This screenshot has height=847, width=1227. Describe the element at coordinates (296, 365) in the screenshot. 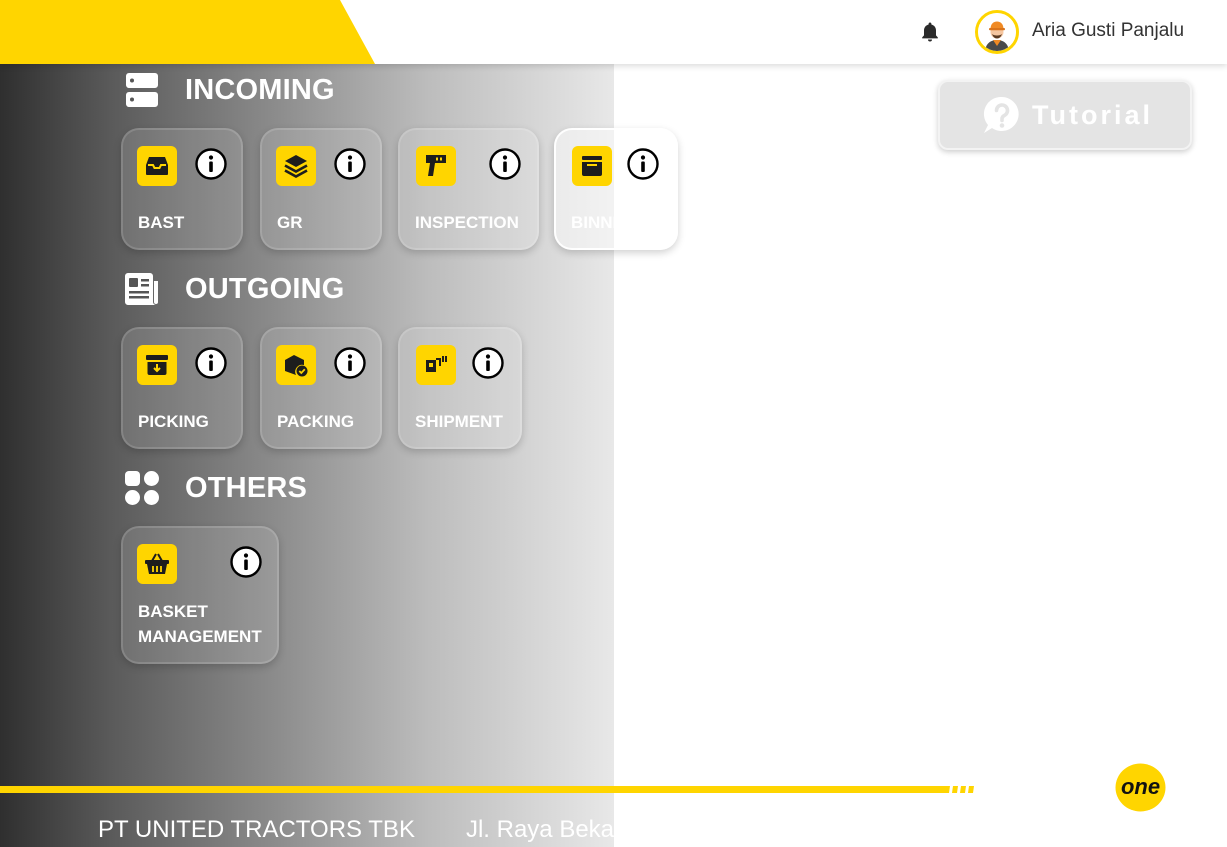

I see `package-check-icon` at that location.